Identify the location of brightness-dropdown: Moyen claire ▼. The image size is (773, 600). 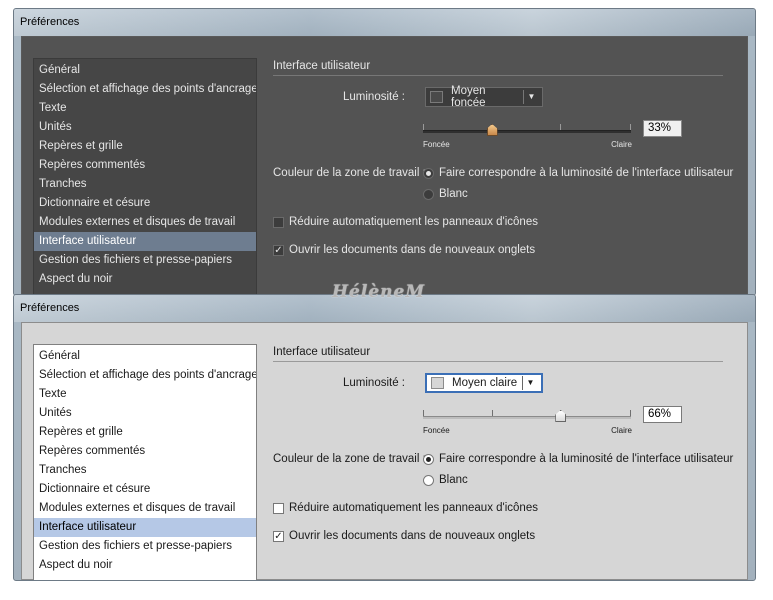
(484, 383).